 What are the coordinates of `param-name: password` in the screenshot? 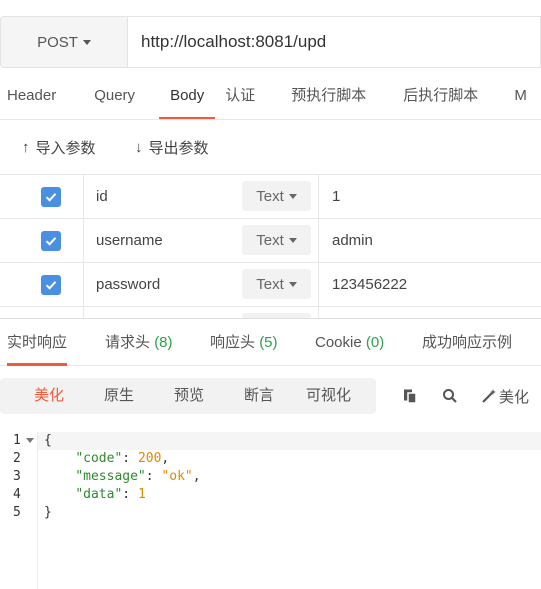 It's located at (128, 284).